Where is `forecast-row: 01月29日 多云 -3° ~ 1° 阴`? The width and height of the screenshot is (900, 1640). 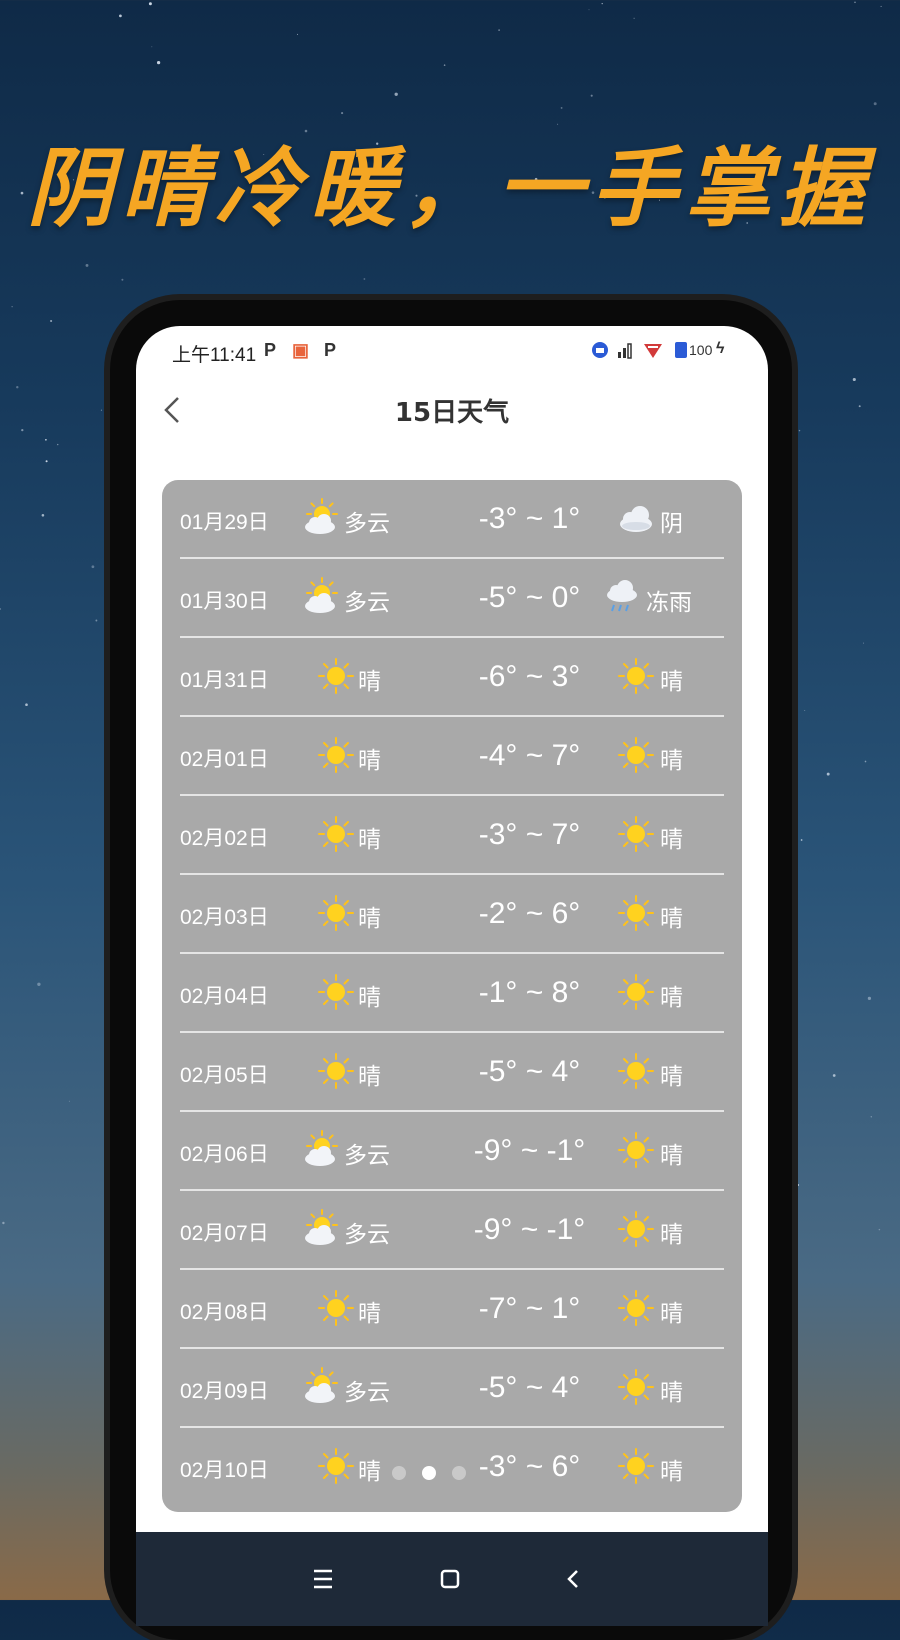 forecast-row: 01月29日 多云 -3° ~ 1° 阴 is located at coordinates (452, 519).